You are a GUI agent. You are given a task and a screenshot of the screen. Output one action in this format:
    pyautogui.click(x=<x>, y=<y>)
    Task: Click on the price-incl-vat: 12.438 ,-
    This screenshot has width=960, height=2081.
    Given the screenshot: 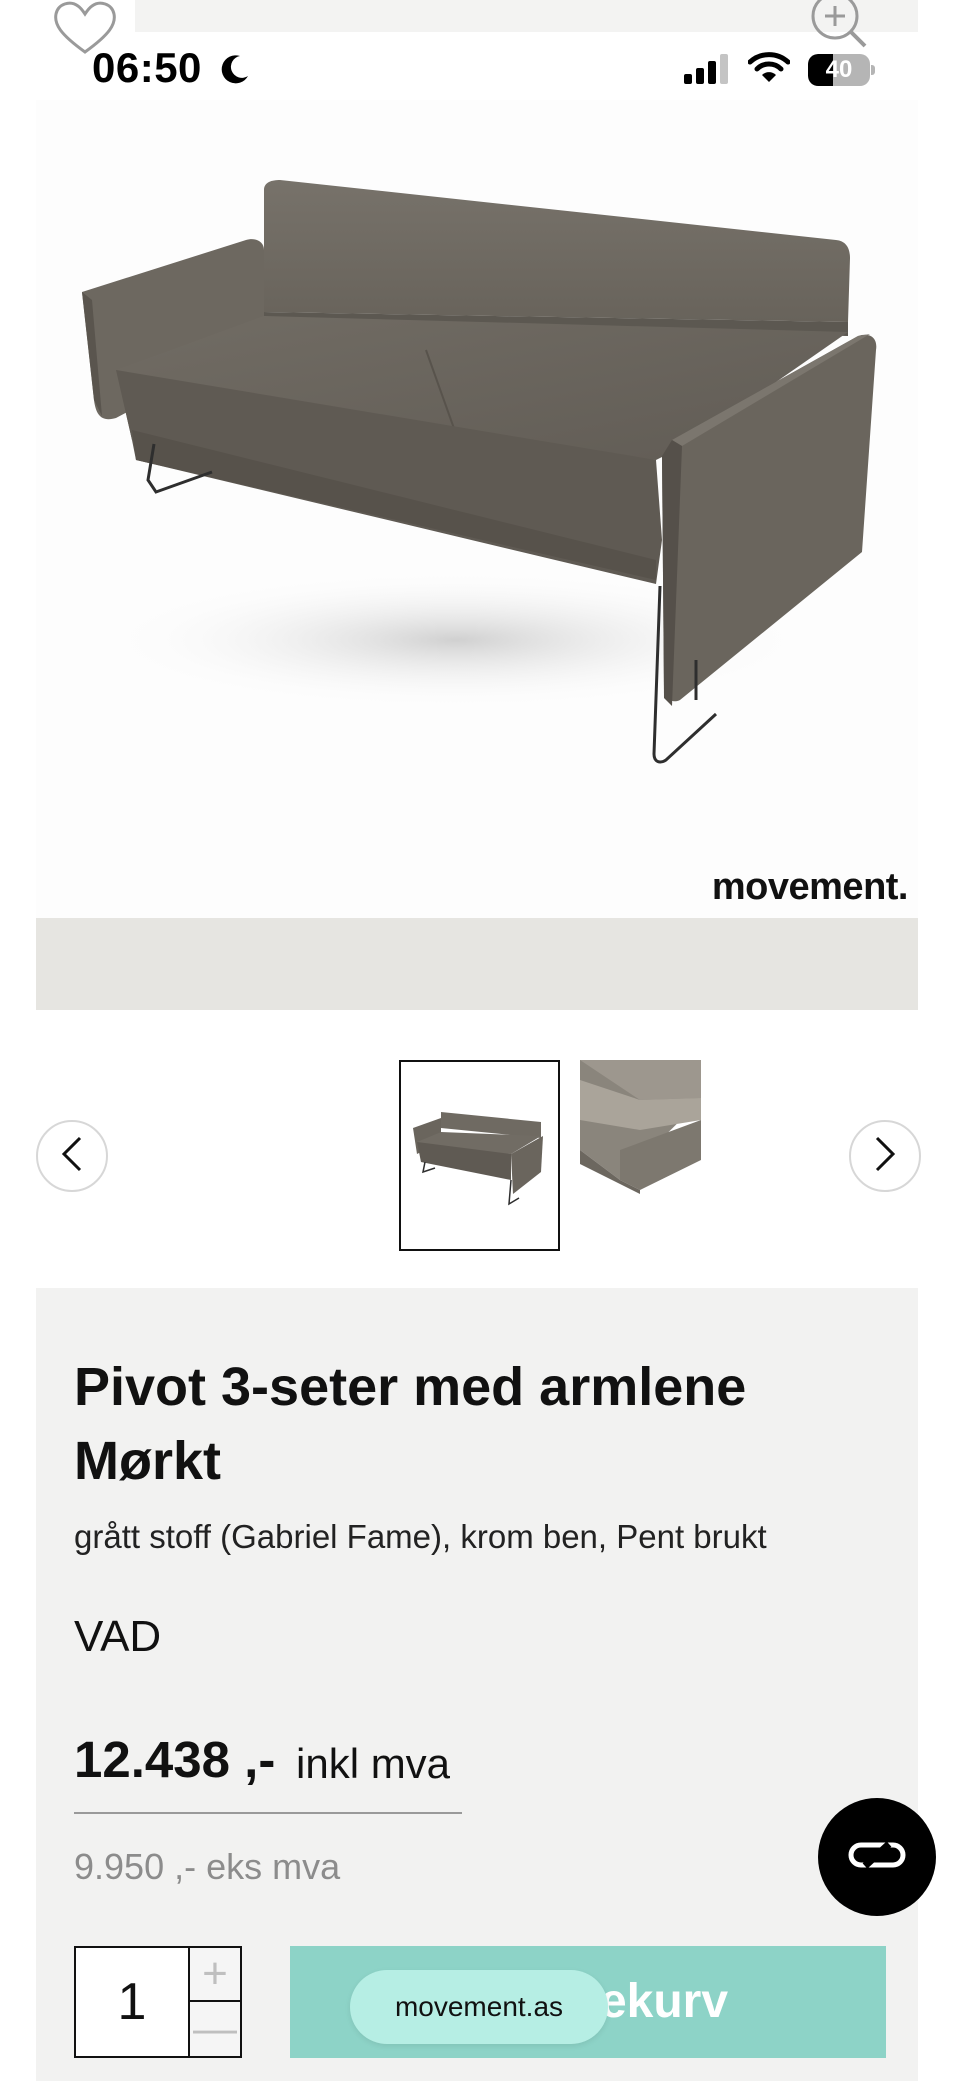 What is the action you would take?
    pyautogui.click(x=175, y=1759)
    